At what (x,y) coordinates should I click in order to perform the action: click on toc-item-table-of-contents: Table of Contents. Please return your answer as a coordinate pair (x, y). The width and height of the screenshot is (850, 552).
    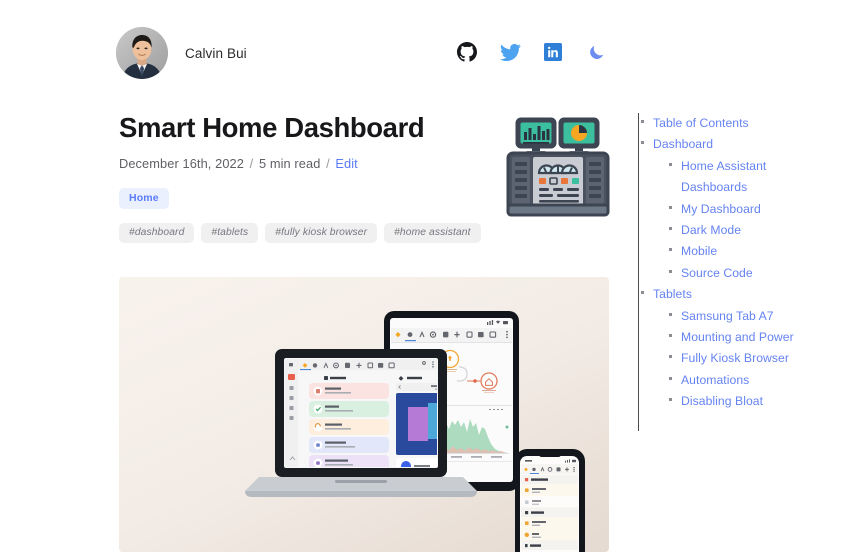
    Looking at the image, I should click on (745, 123).